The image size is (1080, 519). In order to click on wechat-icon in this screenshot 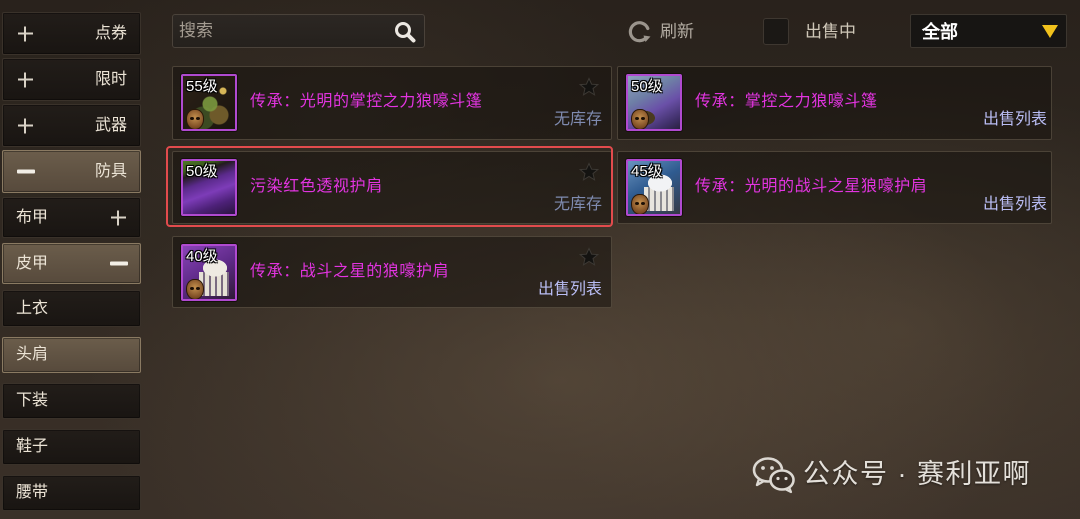, I will do `click(774, 475)`.